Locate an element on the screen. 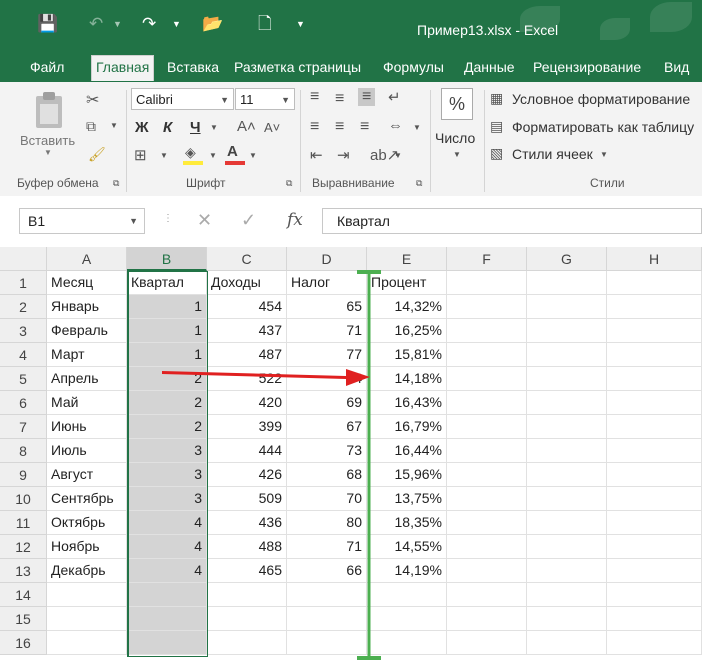 Image resolution: width=702 pixels, height=667 pixels. increase-indent-icon: ⇥ is located at coordinates (343, 155).